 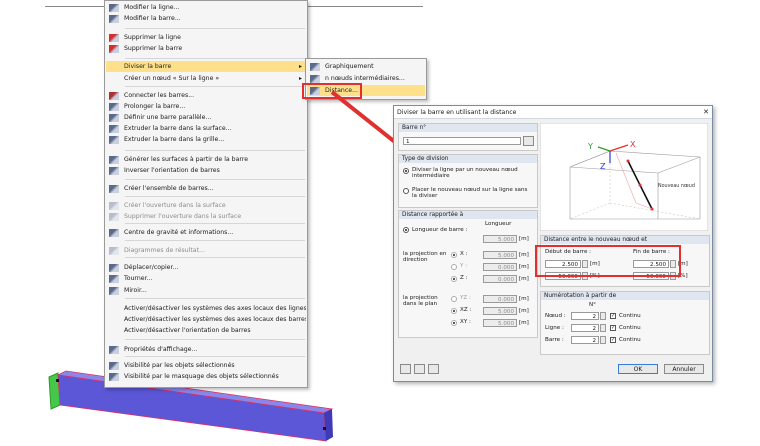 I want to click on delete-member-icon, so click(x=114, y=48).